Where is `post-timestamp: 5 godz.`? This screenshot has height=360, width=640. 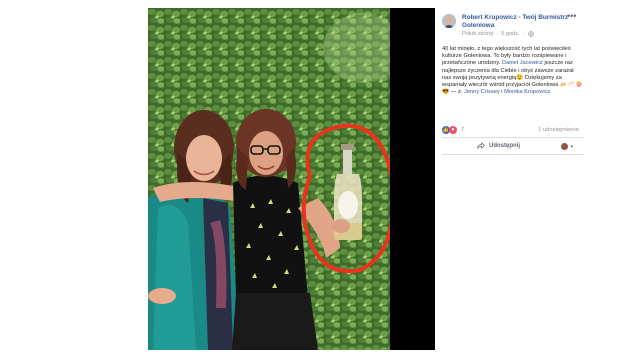
post-timestamp: 5 godz. is located at coordinates (510, 34).